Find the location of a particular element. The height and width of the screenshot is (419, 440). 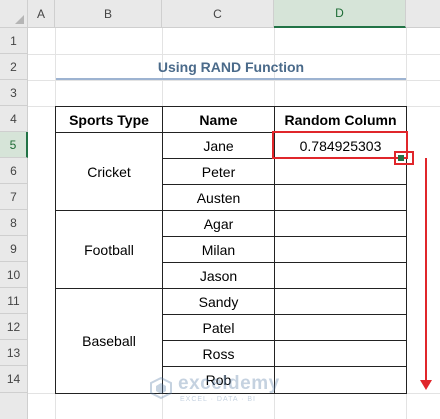

name-cell: Sandy is located at coordinates (219, 302).